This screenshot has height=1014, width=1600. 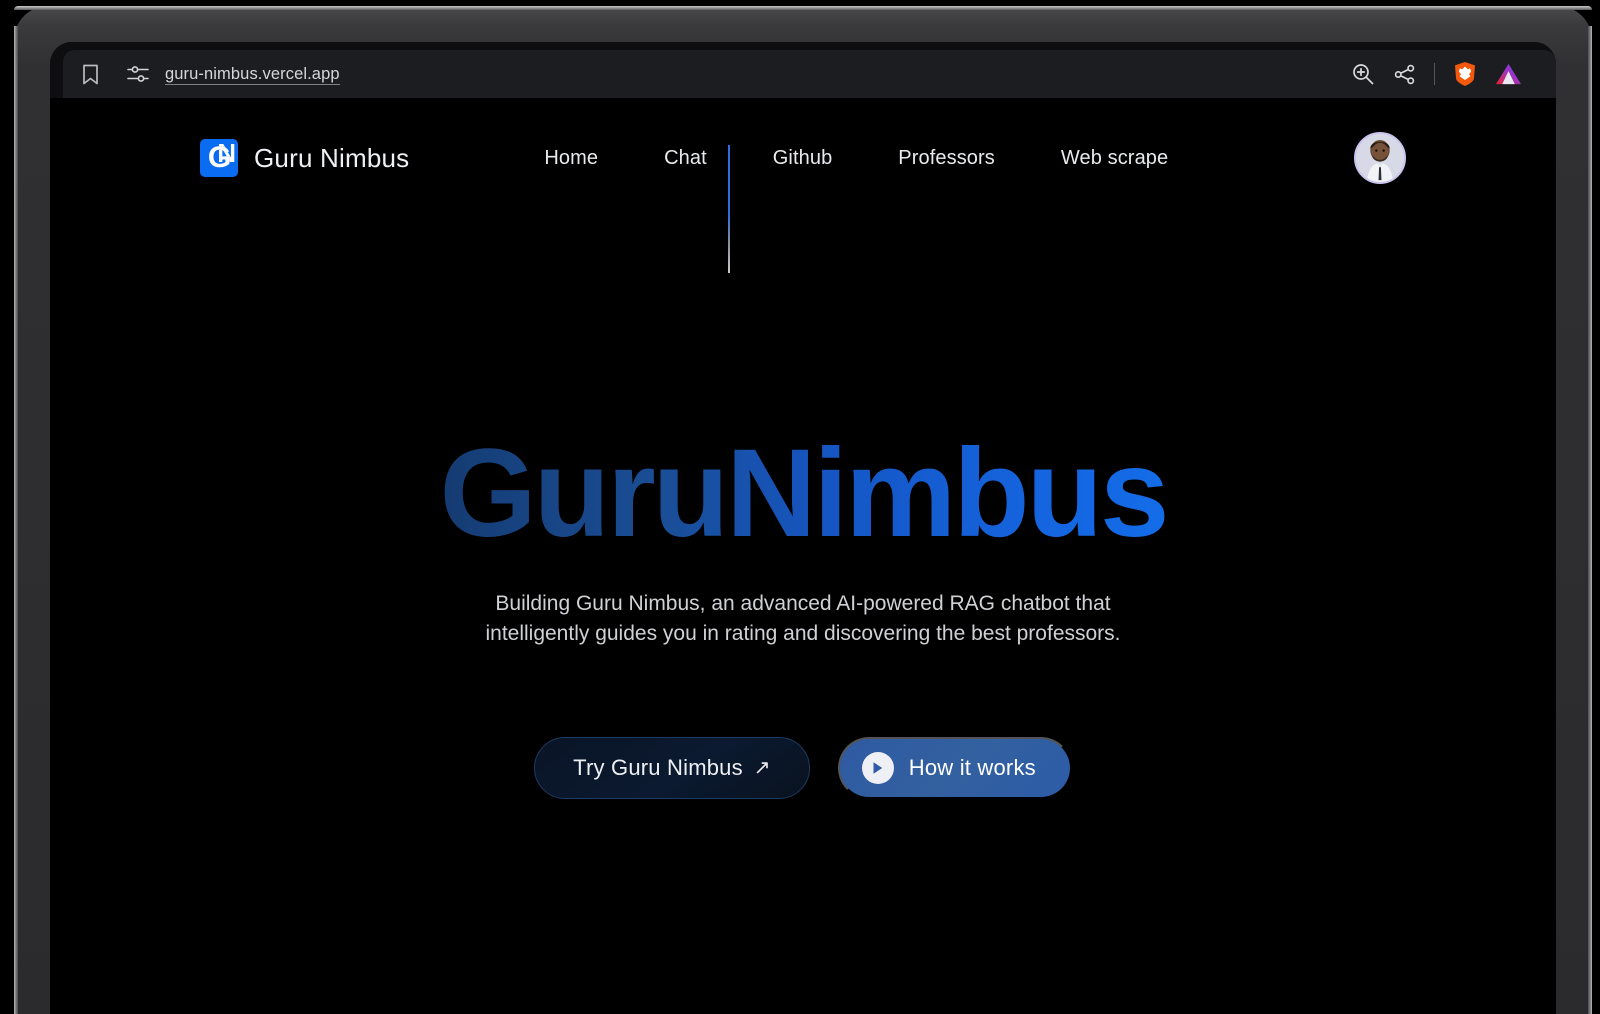 I want to click on nav-item-github: Github, so click(x=803, y=158).